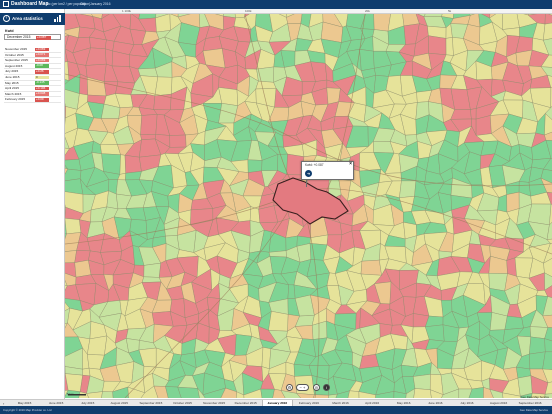 Image resolution: width=552 pixels, height=414 pixels. I want to click on month-row: February 2015 +0.09, so click(32, 100).